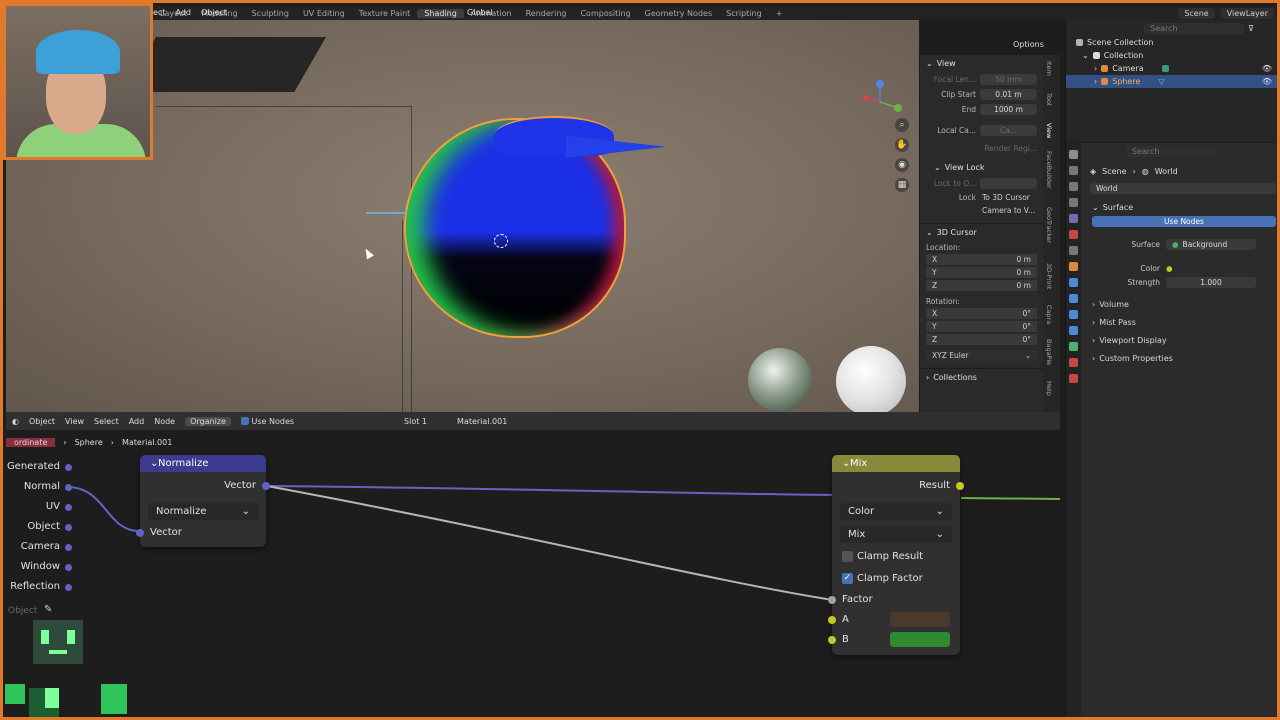 This screenshot has height=720, width=1280. What do you see at coordinates (981, 326) in the screenshot?
I see `cursor-rotation-y: Y 0°` at bounding box center [981, 326].